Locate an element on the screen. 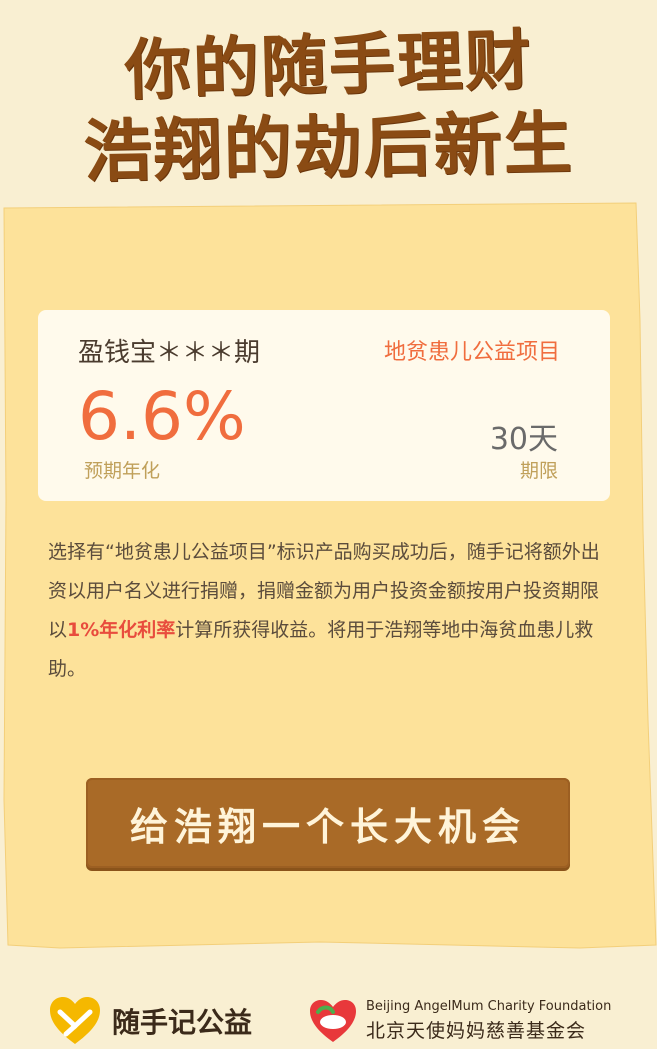  term-value: 30天 is located at coordinates (523, 439).